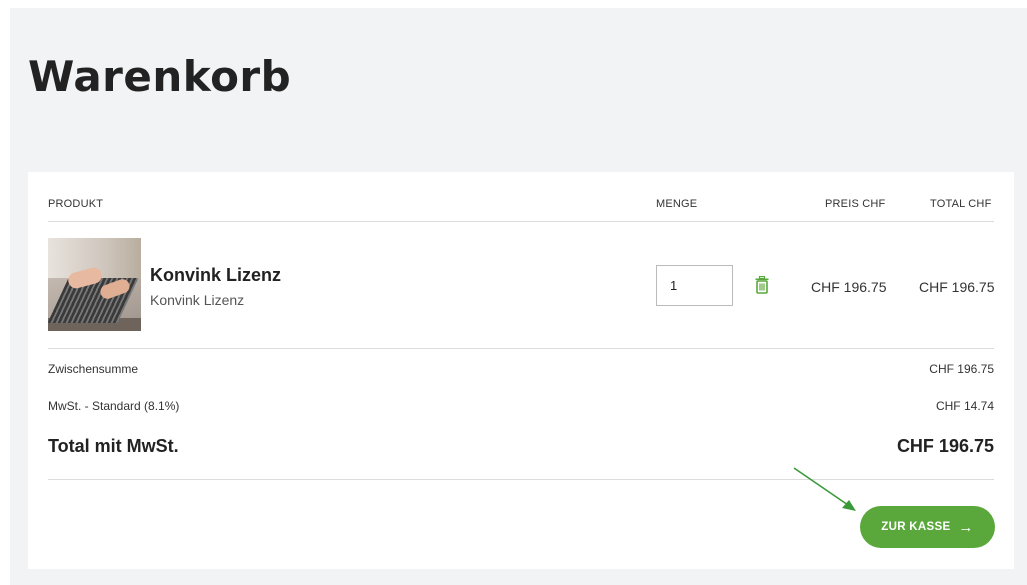  What do you see at coordinates (961, 204) in the screenshot?
I see `column-header-total: TOTAL CHF` at bounding box center [961, 204].